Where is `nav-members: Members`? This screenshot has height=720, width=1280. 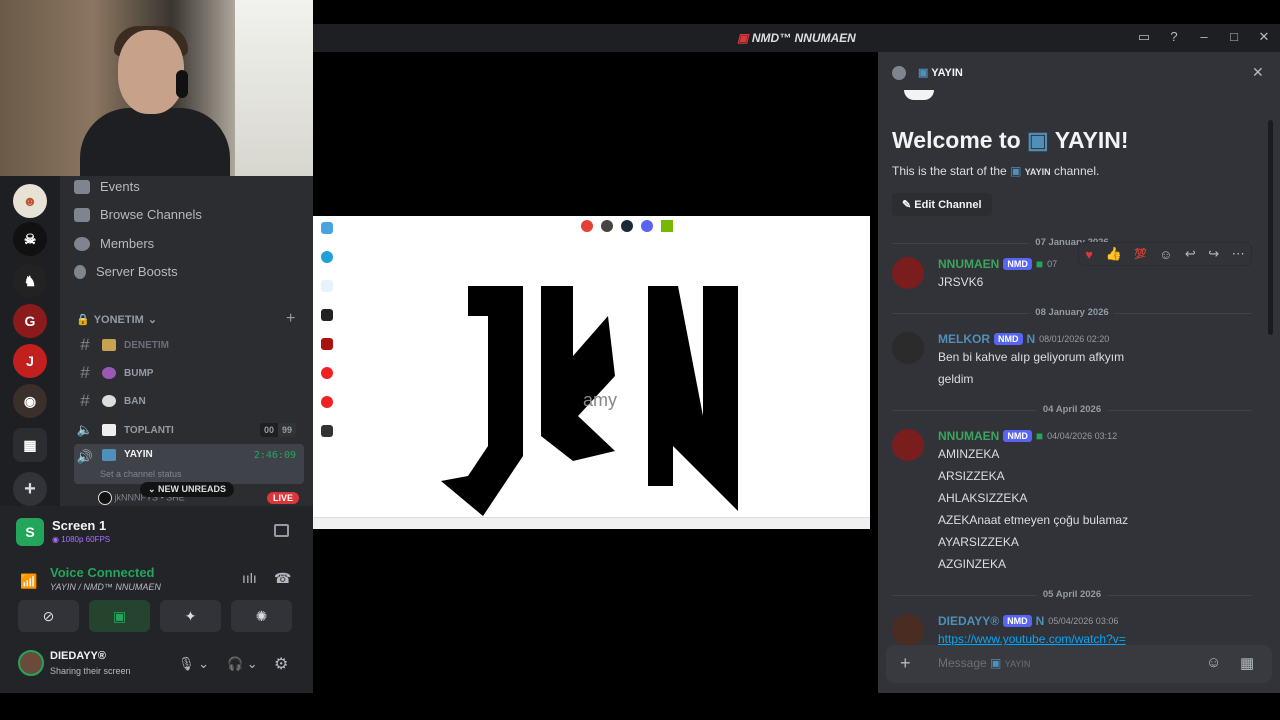
nav-members: Members is located at coordinates (114, 243).